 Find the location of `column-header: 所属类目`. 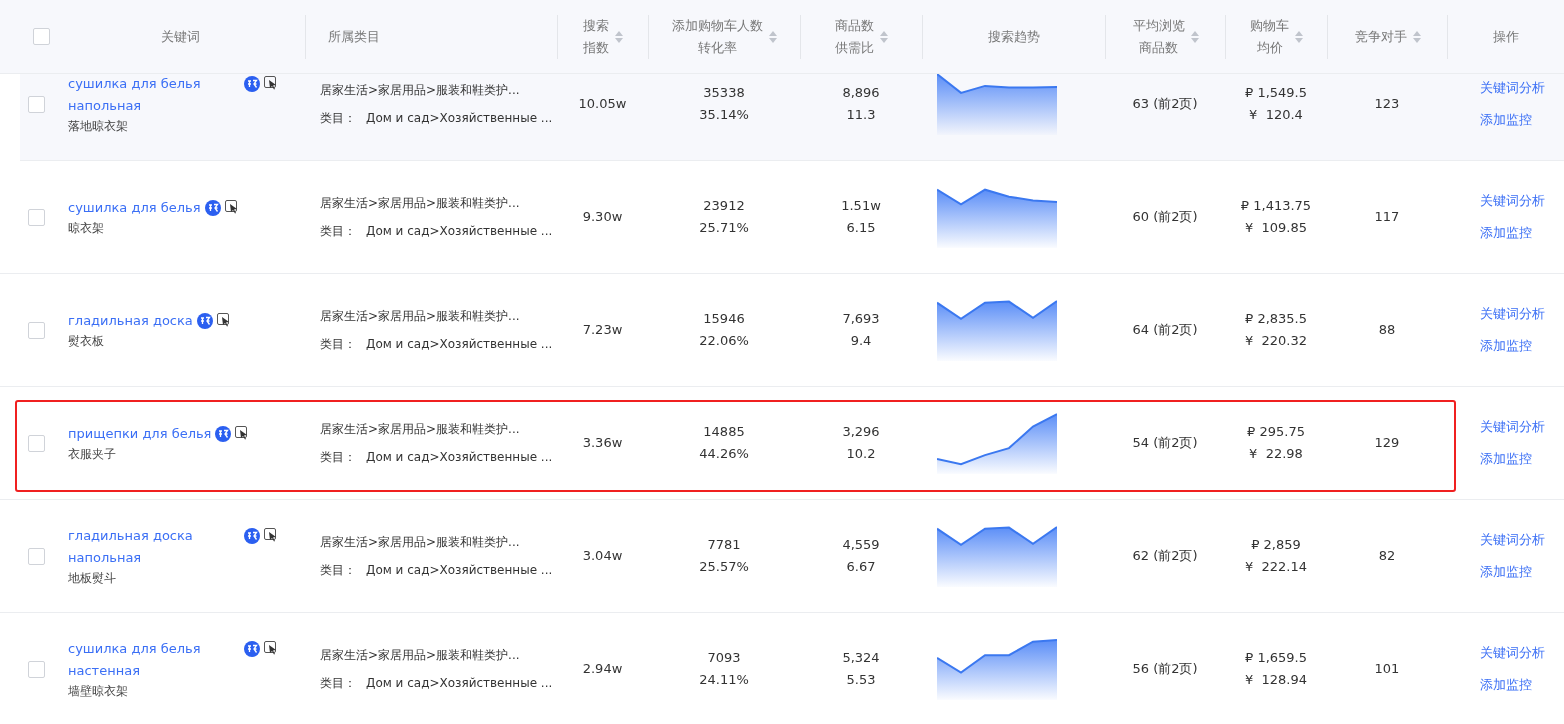

column-header: 所属类目 is located at coordinates (354, 36).